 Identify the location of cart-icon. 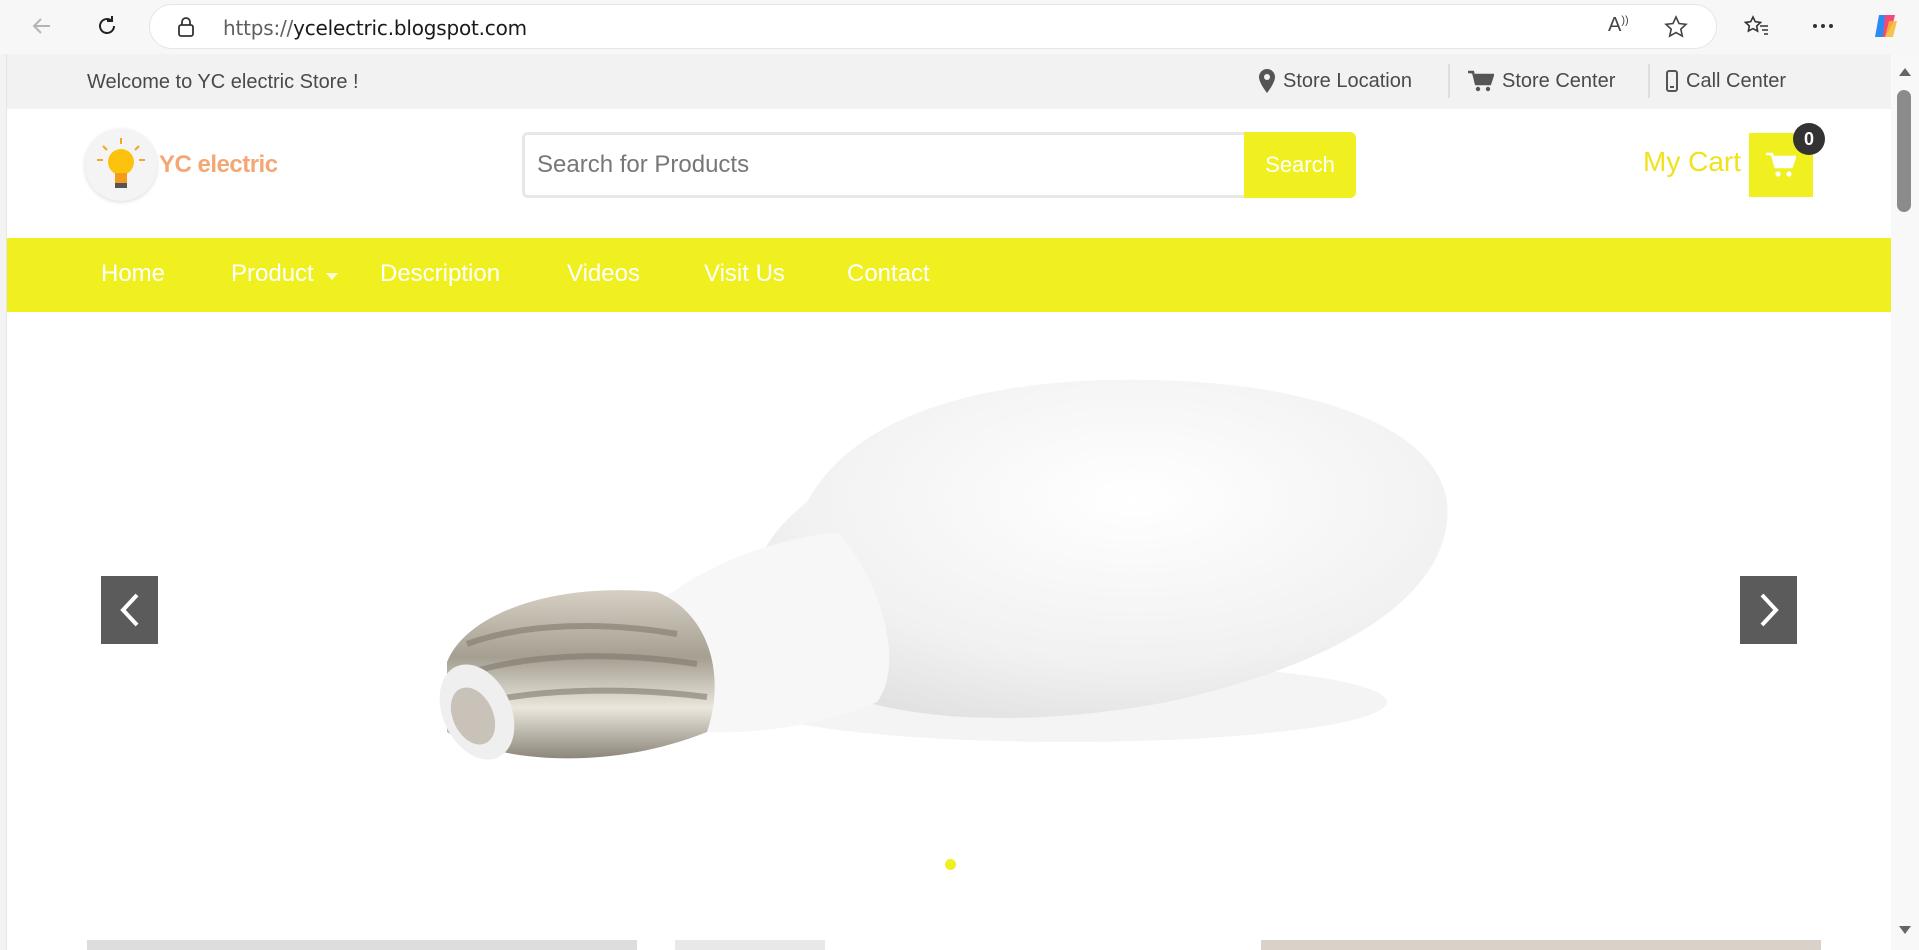
(1481, 81).